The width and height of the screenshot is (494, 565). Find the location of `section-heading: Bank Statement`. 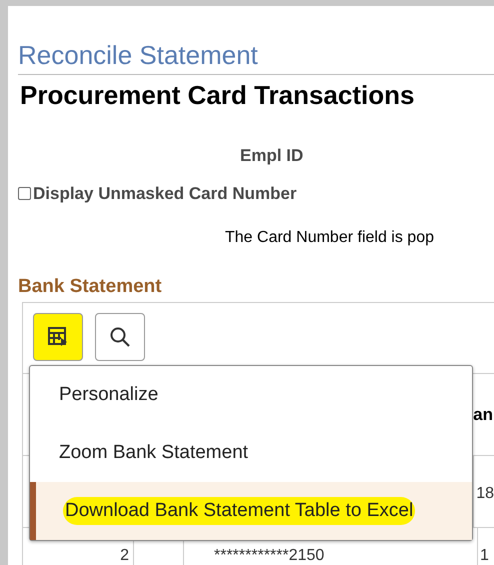

section-heading: Bank Statement is located at coordinates (90, 287).